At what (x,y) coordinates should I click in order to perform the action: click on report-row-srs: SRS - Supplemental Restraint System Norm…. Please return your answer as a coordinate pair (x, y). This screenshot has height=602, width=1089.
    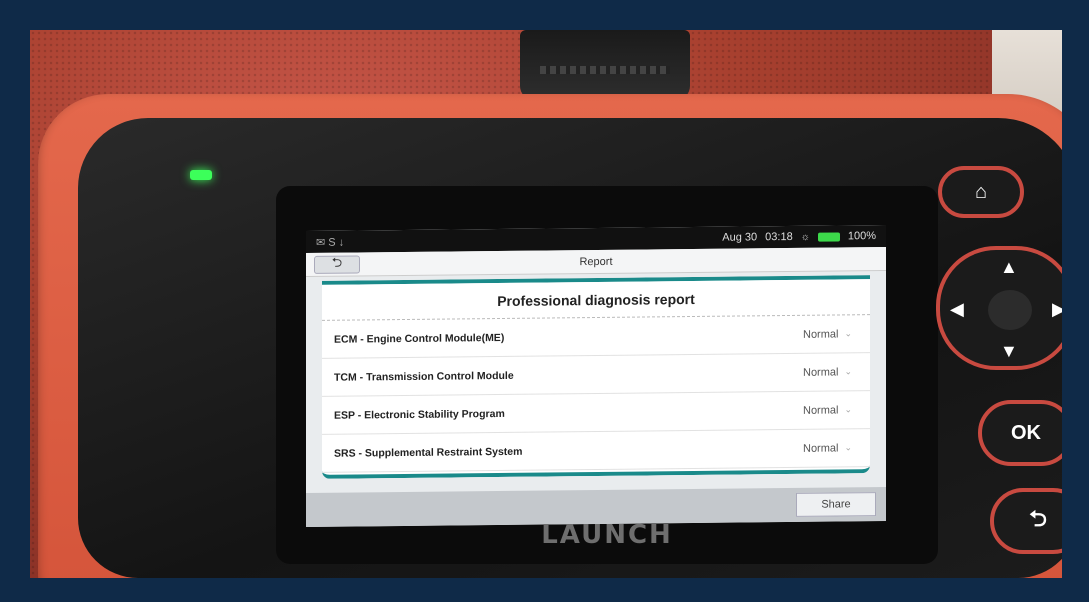
    Looking at the image, I should click on (596, 451).